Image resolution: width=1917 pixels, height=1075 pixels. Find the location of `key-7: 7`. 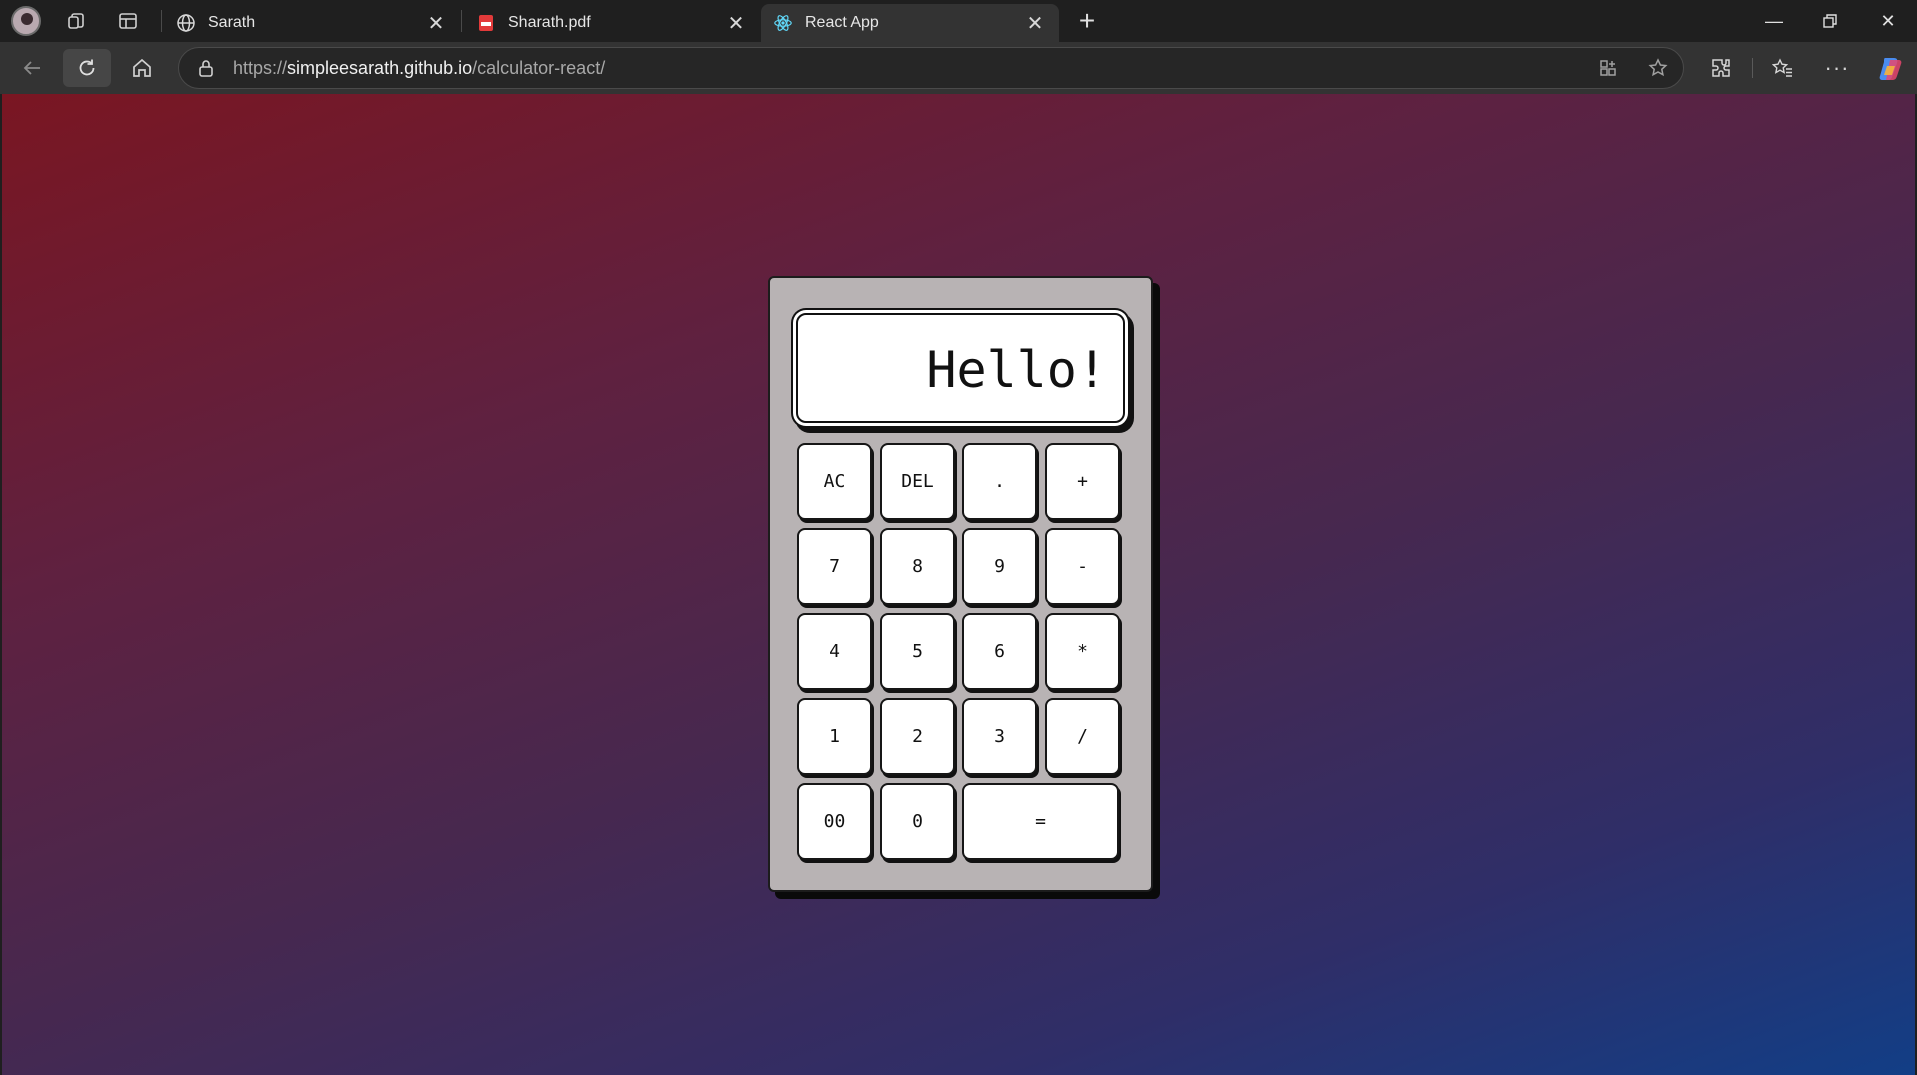

key-7: 7 is located at coordinates (834, 566).